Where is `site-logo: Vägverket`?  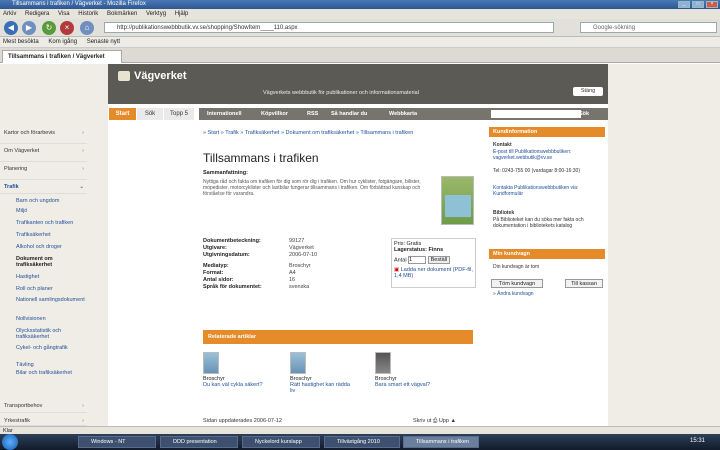 site-logo: Vägverket is located at coordinates (152, 76).